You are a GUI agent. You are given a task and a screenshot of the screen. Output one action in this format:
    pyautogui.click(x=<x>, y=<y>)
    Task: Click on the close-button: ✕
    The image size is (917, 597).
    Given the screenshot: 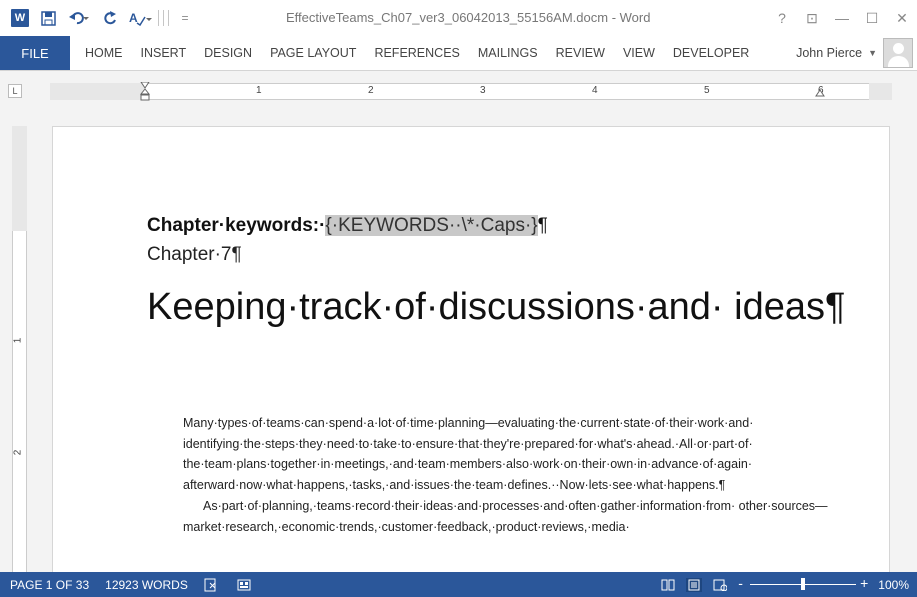 What is the action you would take?
    pyautogui.click(x=902, y=18)
    